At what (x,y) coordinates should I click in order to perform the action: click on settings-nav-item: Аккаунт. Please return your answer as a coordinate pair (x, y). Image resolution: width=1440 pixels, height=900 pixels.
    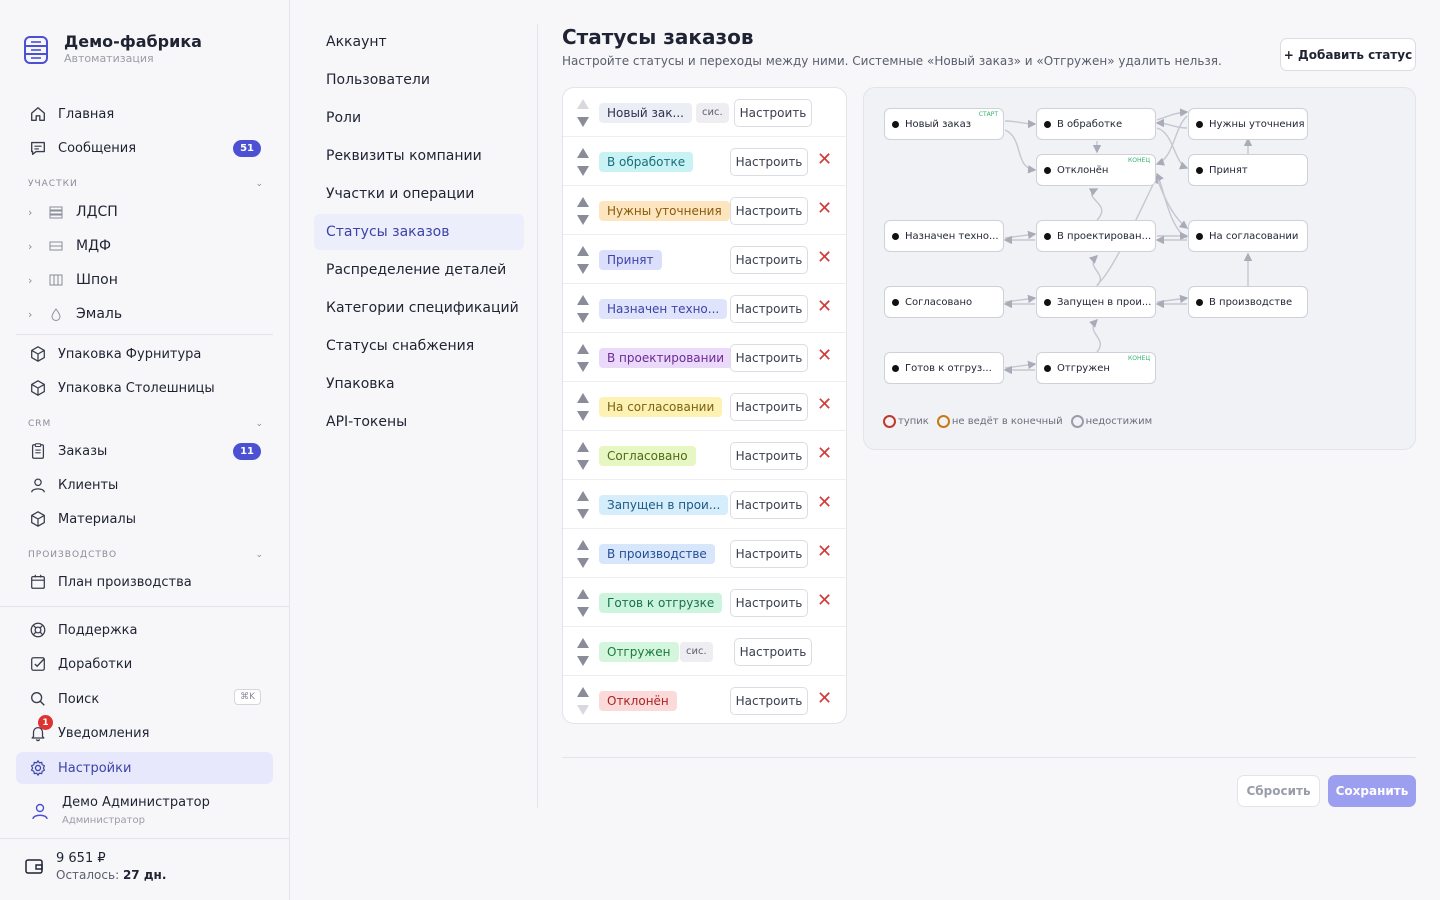
    Looking at the image, I should click on (419, 42).